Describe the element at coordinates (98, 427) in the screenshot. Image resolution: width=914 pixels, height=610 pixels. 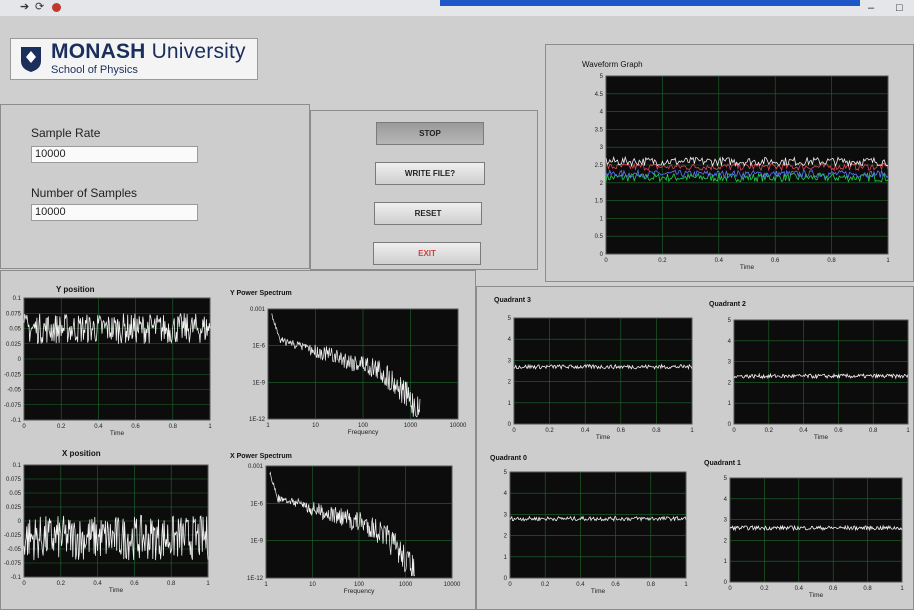
I see `y_position-xtick: 0.4` at that location.